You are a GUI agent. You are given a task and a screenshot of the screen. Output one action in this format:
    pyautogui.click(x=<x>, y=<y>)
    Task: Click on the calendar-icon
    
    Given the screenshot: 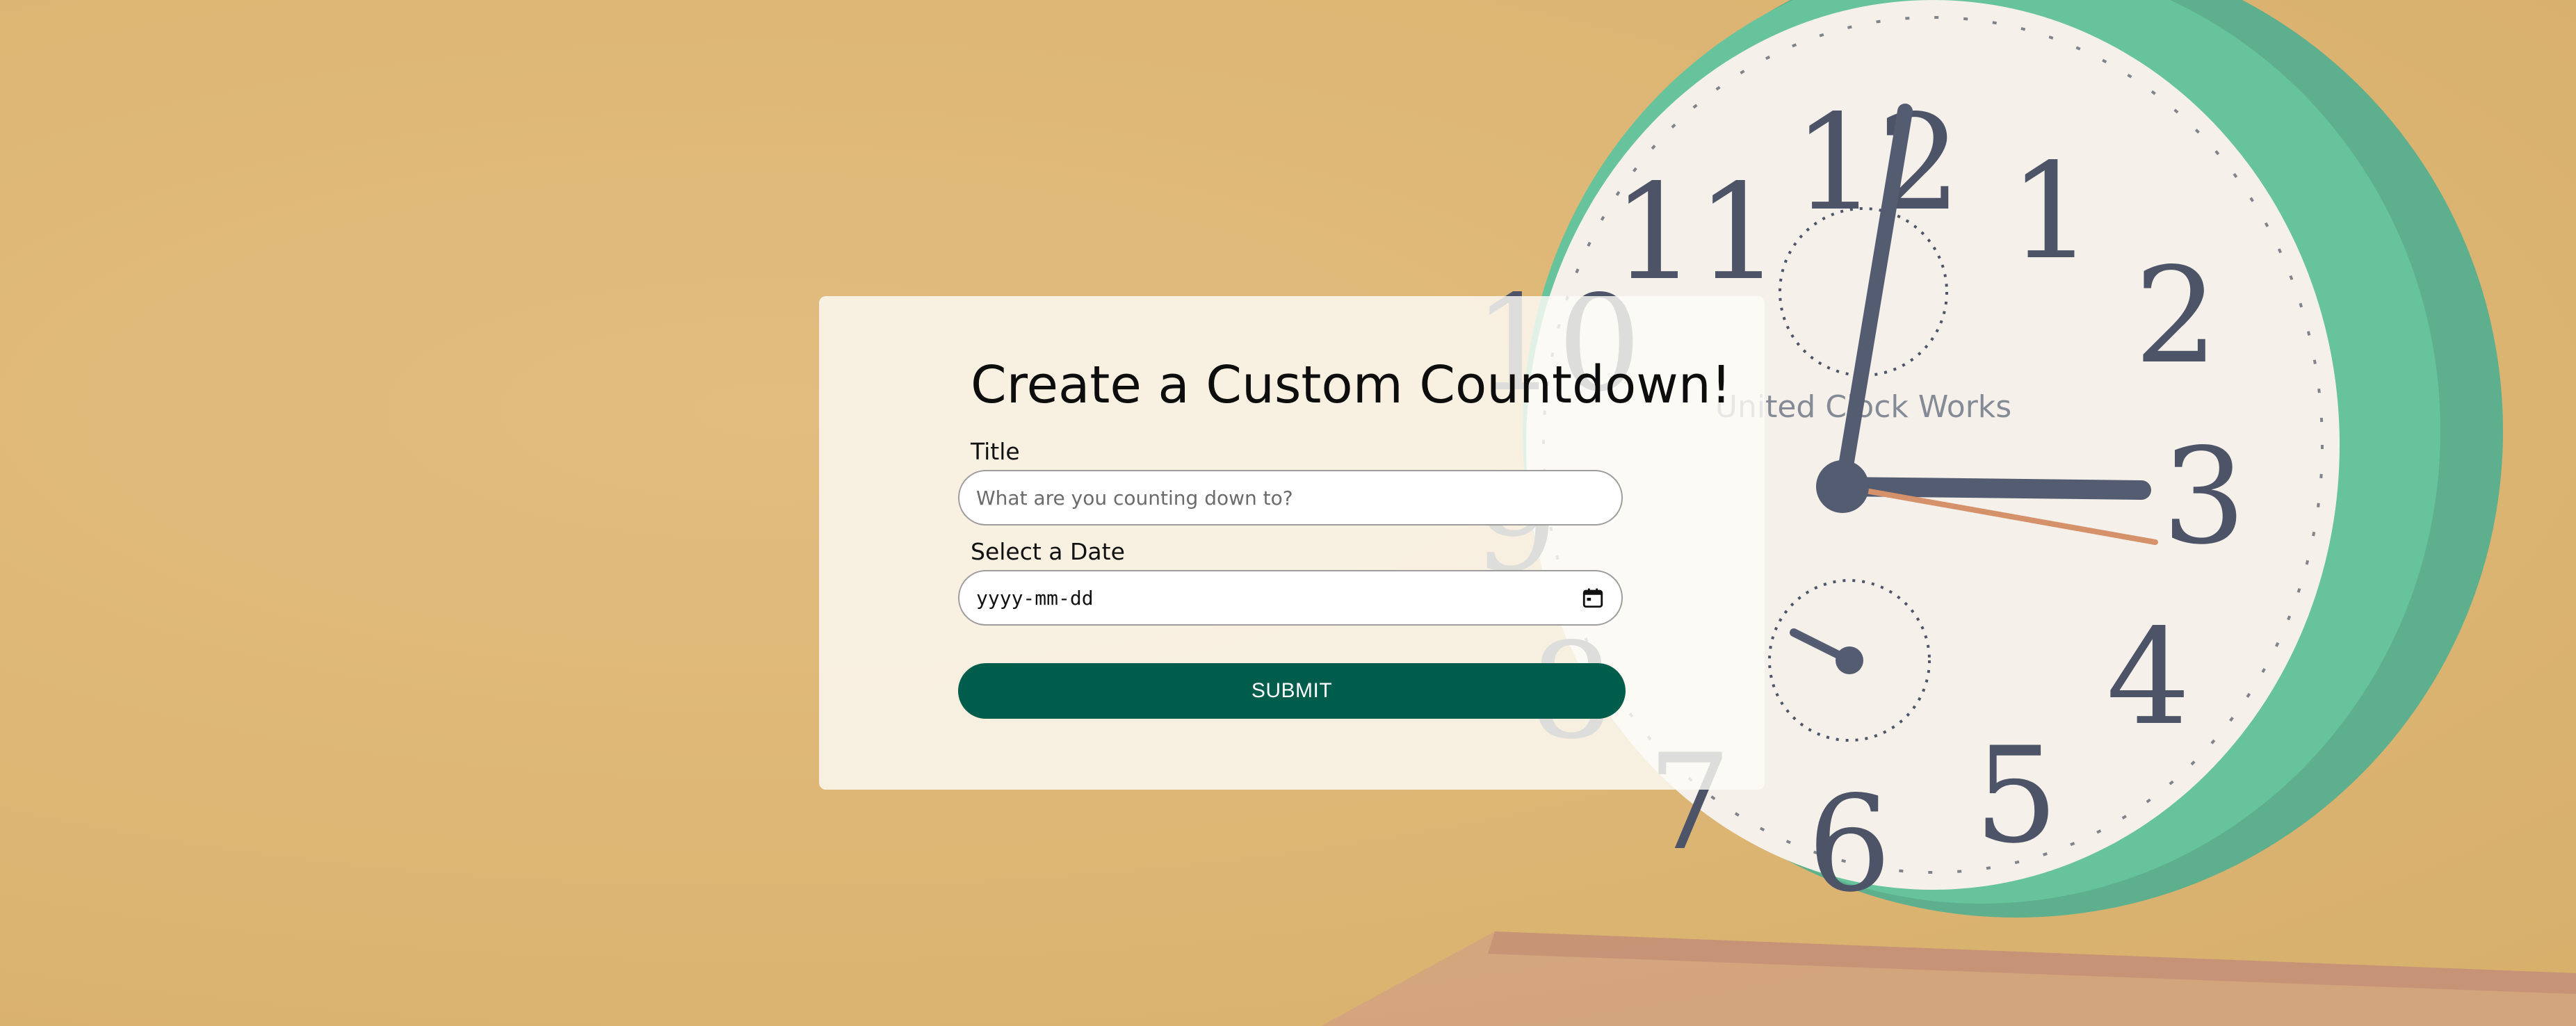 What is the action you would take?
    pyautogui.click(x=1593, y=598)
    